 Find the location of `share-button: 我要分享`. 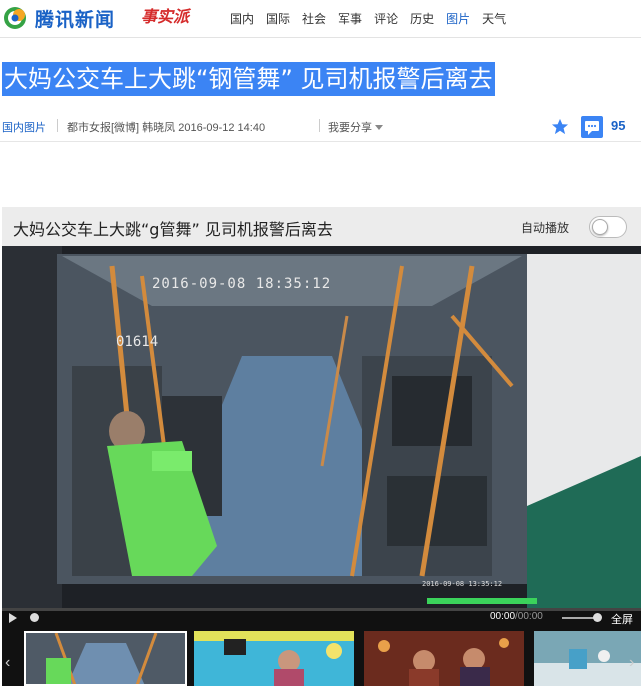

share-button: 我要分享 is located at coordinates (355, 127).